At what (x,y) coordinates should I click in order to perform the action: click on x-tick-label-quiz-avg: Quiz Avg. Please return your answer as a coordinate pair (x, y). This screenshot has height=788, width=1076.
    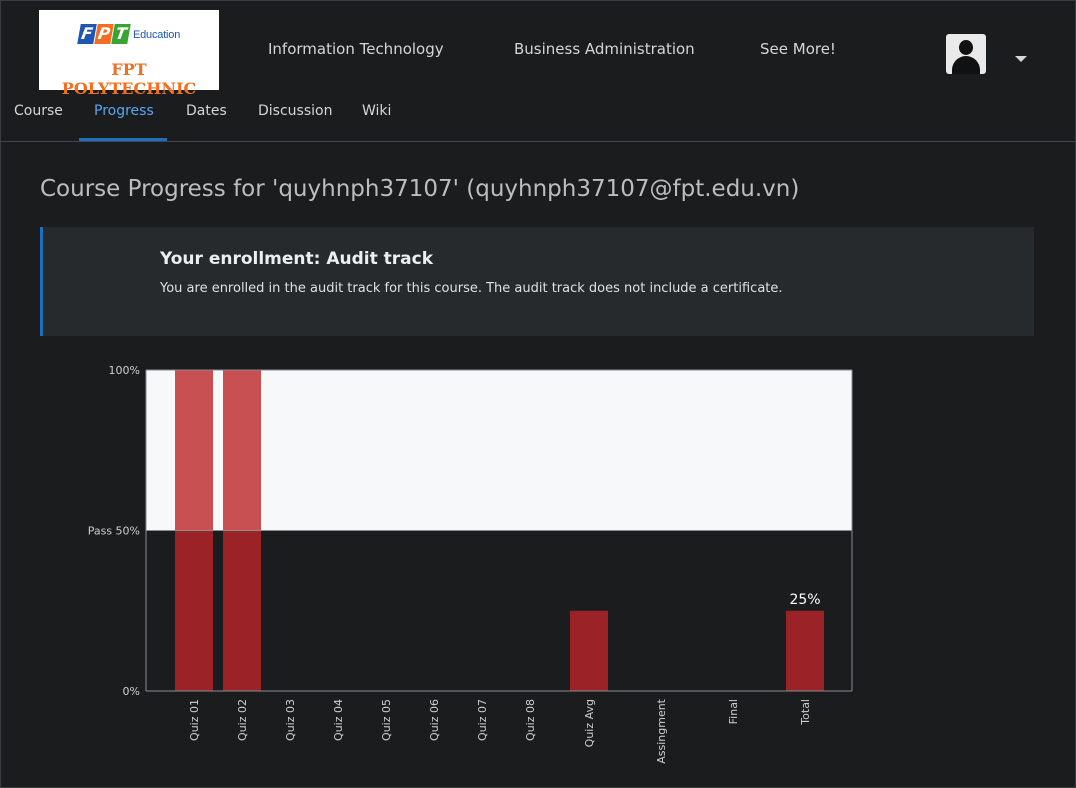
    Looking at the image, I should click on (589, 723).